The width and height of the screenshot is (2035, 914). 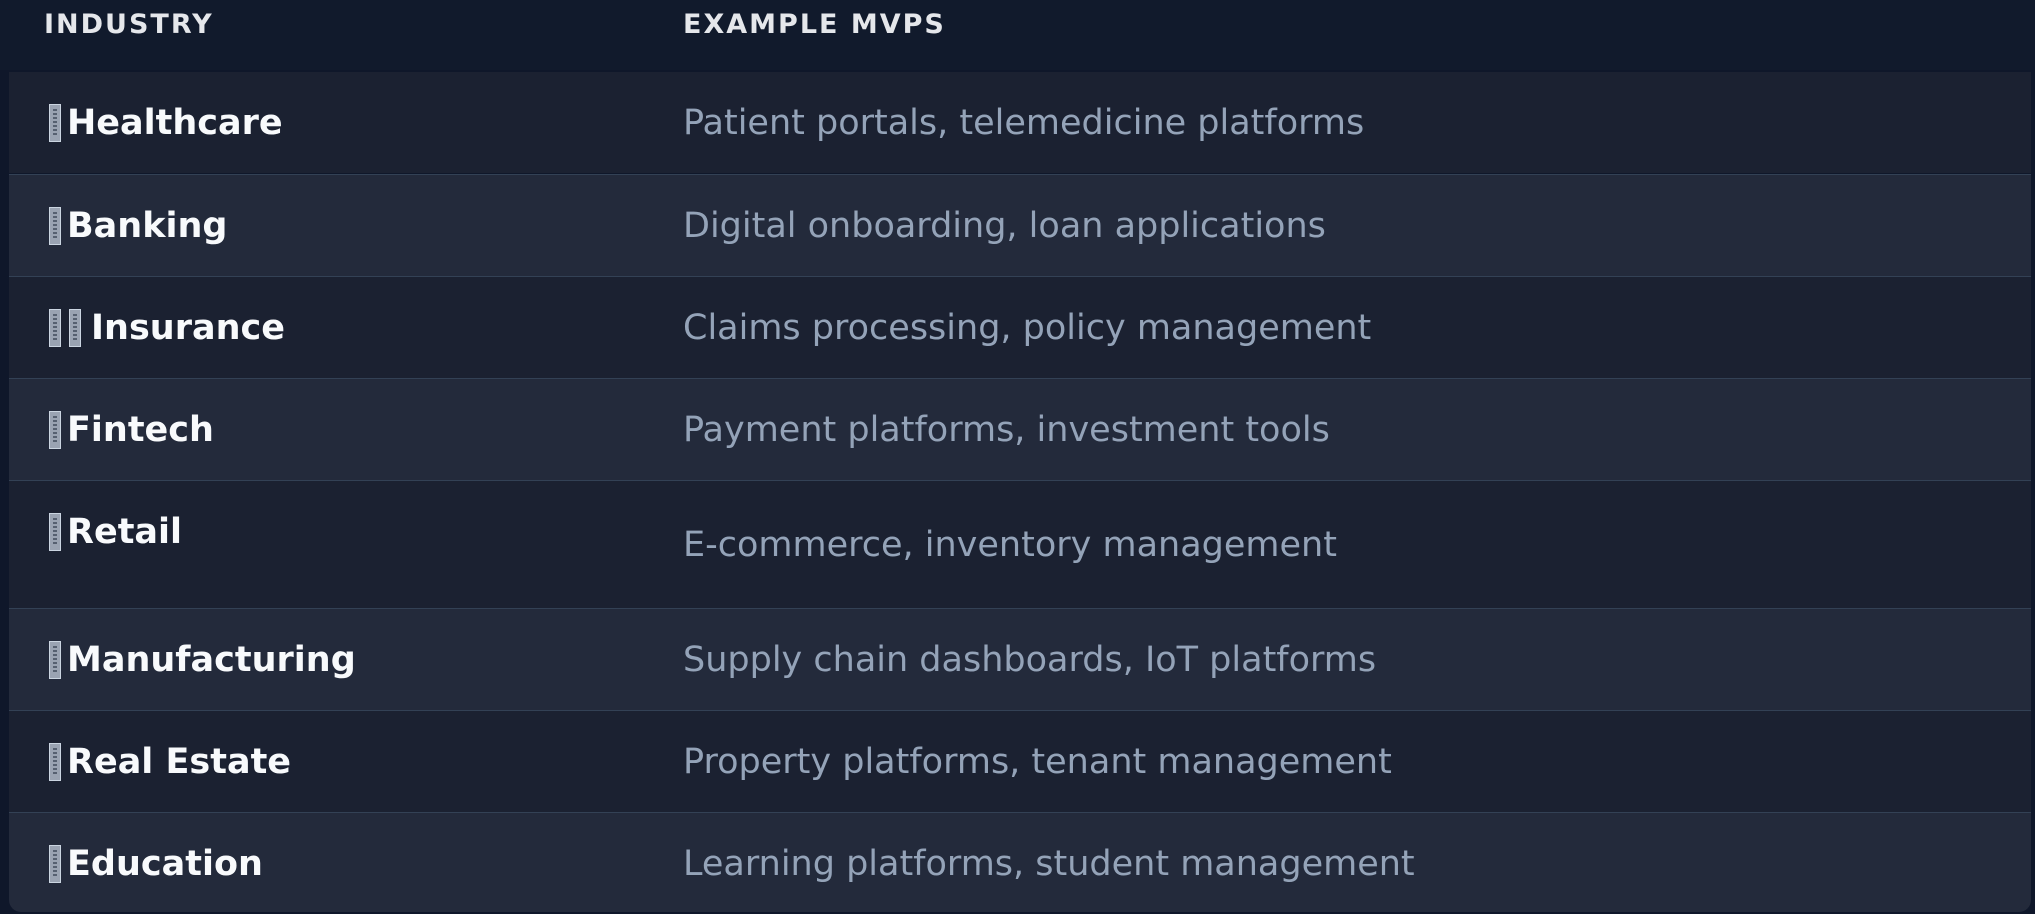 I want to click on industry-cell: Banking, so click(x=138, y=225).